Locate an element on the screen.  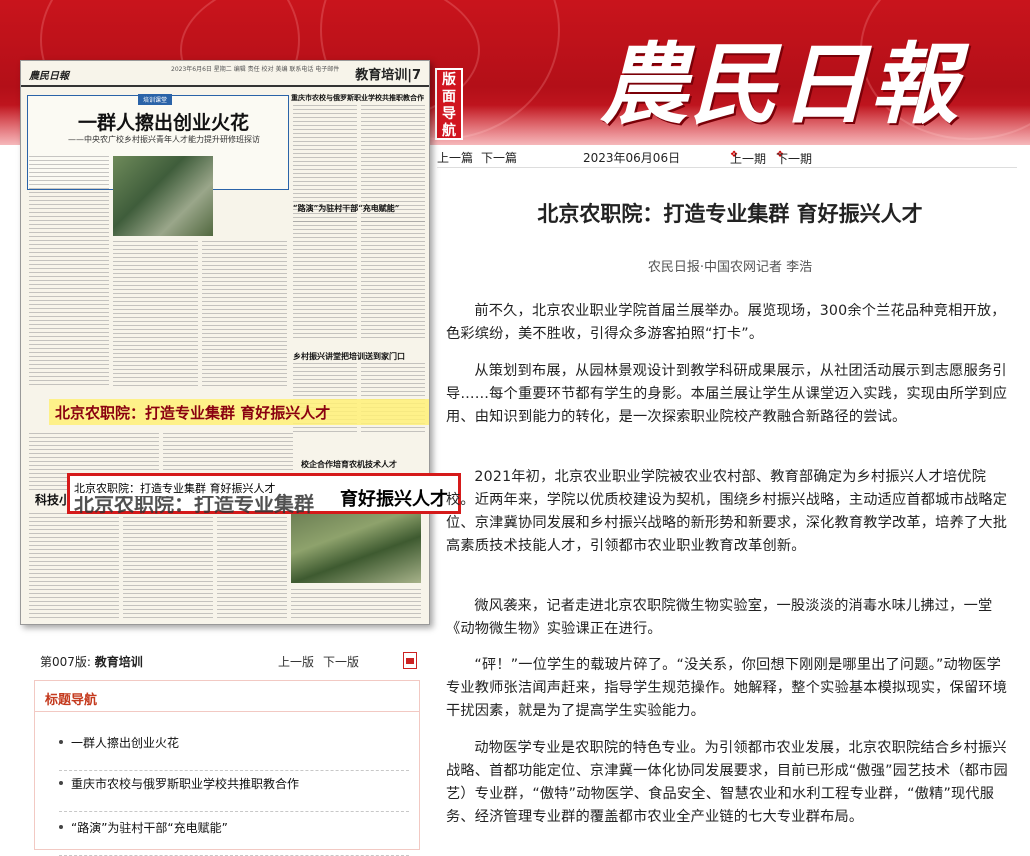
highlighted-article: 北京农职院：打造专业集群 育好振兴人才 is located at coordinates (239, 412).